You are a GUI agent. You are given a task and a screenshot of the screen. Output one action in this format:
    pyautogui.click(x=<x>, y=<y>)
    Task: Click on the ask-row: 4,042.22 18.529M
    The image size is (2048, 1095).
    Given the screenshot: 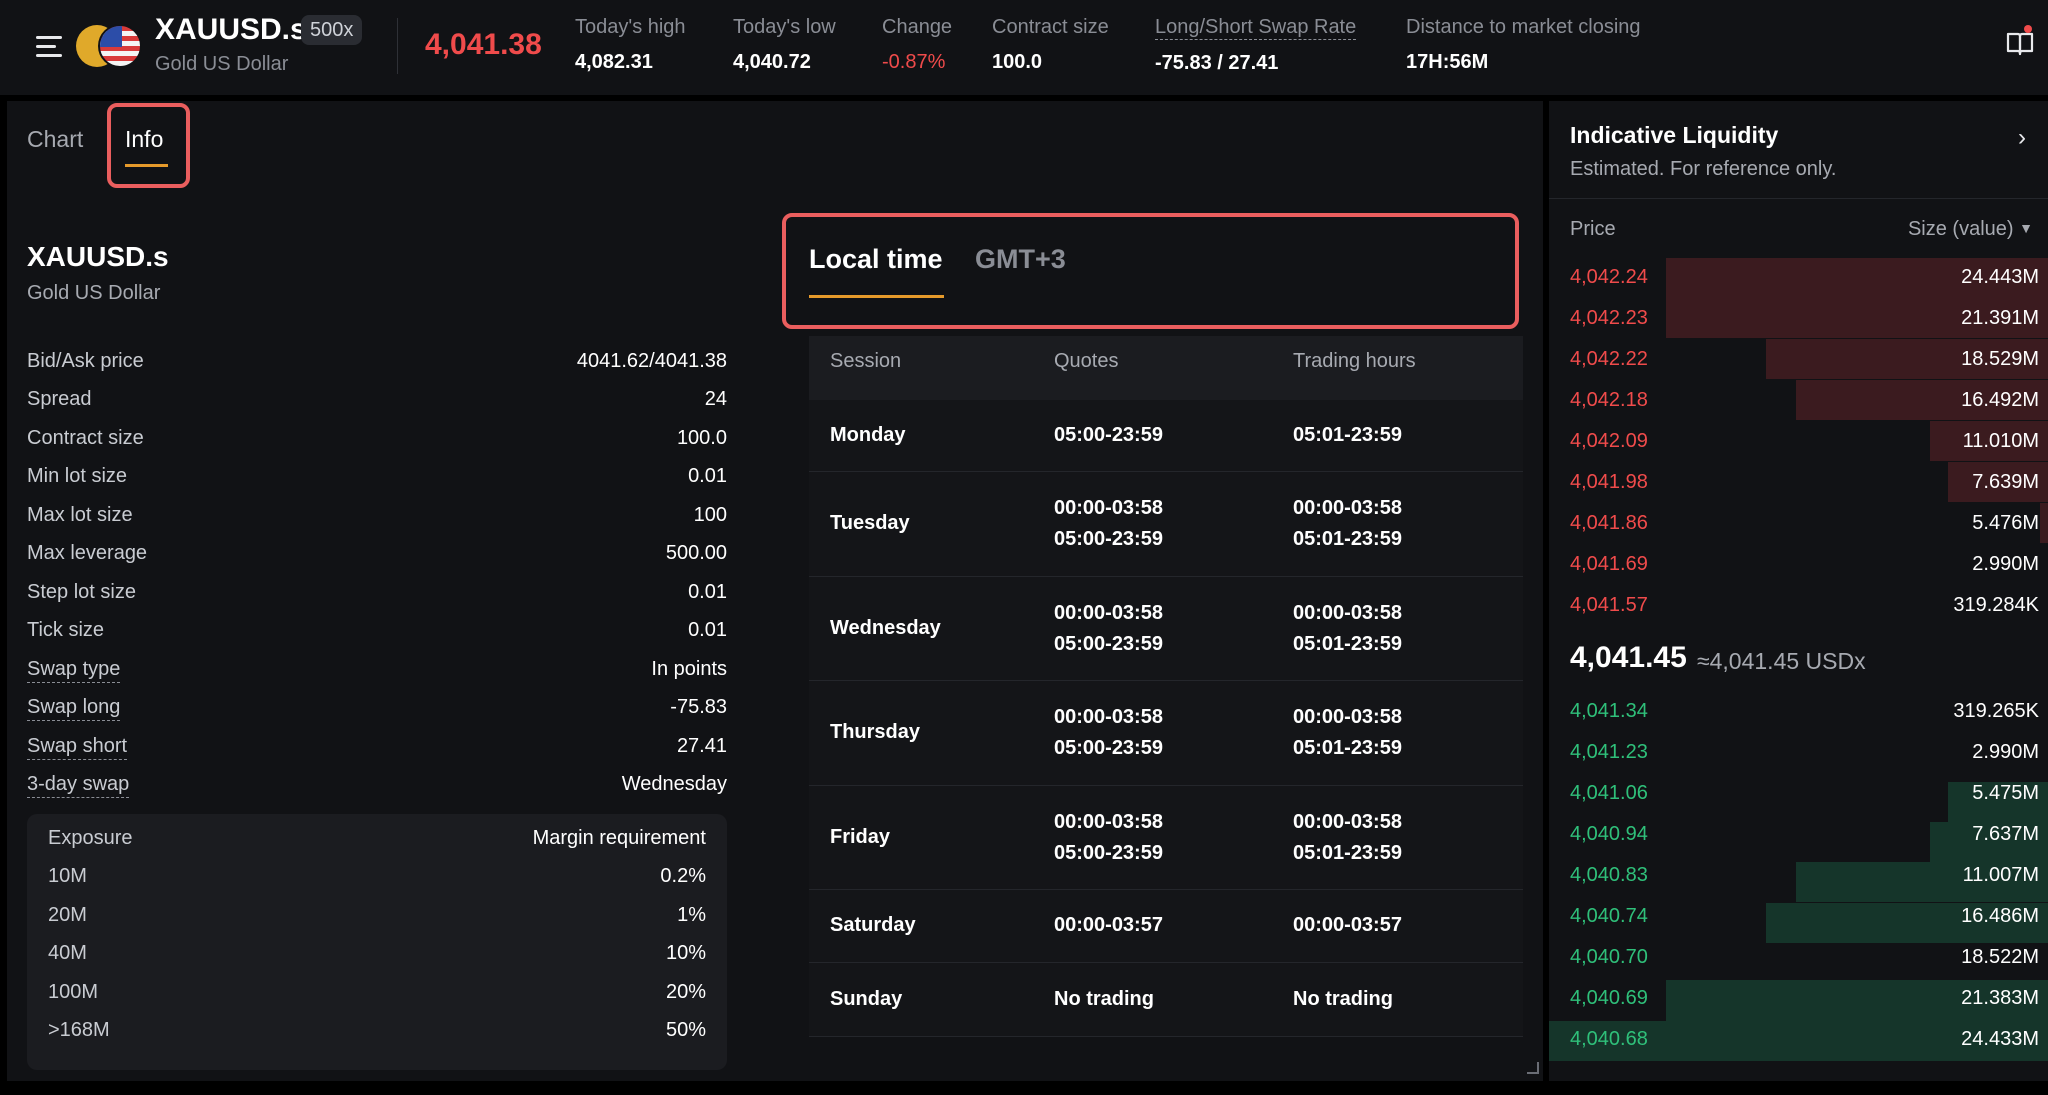 What is the action you would take?
    pyautogui.click(x=1804, y=363)
    